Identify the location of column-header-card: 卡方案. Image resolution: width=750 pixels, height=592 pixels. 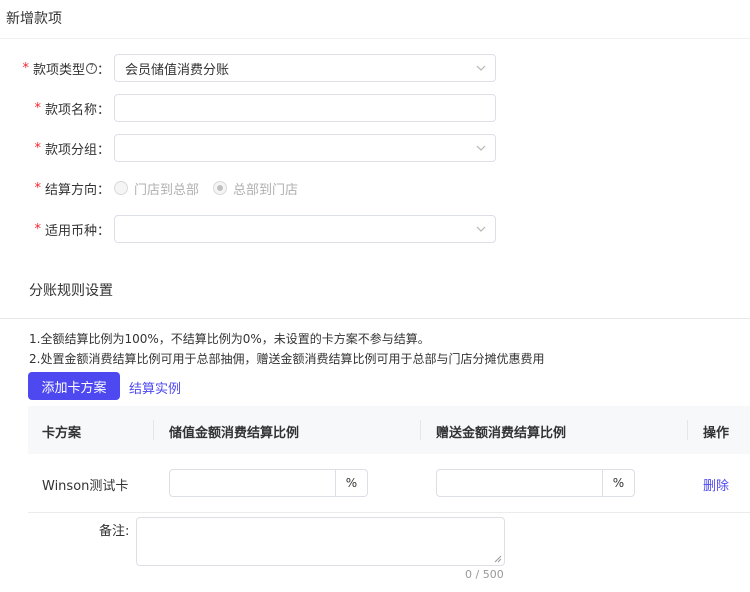
(62, 433).